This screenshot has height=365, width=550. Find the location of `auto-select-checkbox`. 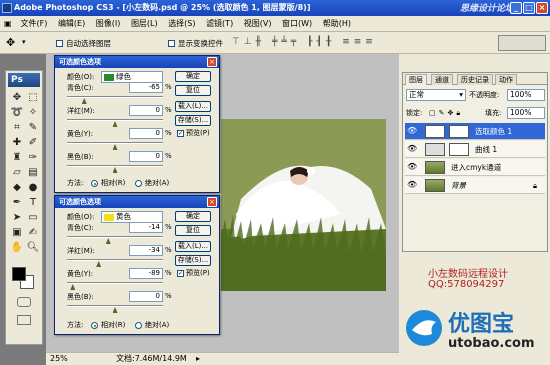

auto-select-checkbox is located at coordinates (59, 43).